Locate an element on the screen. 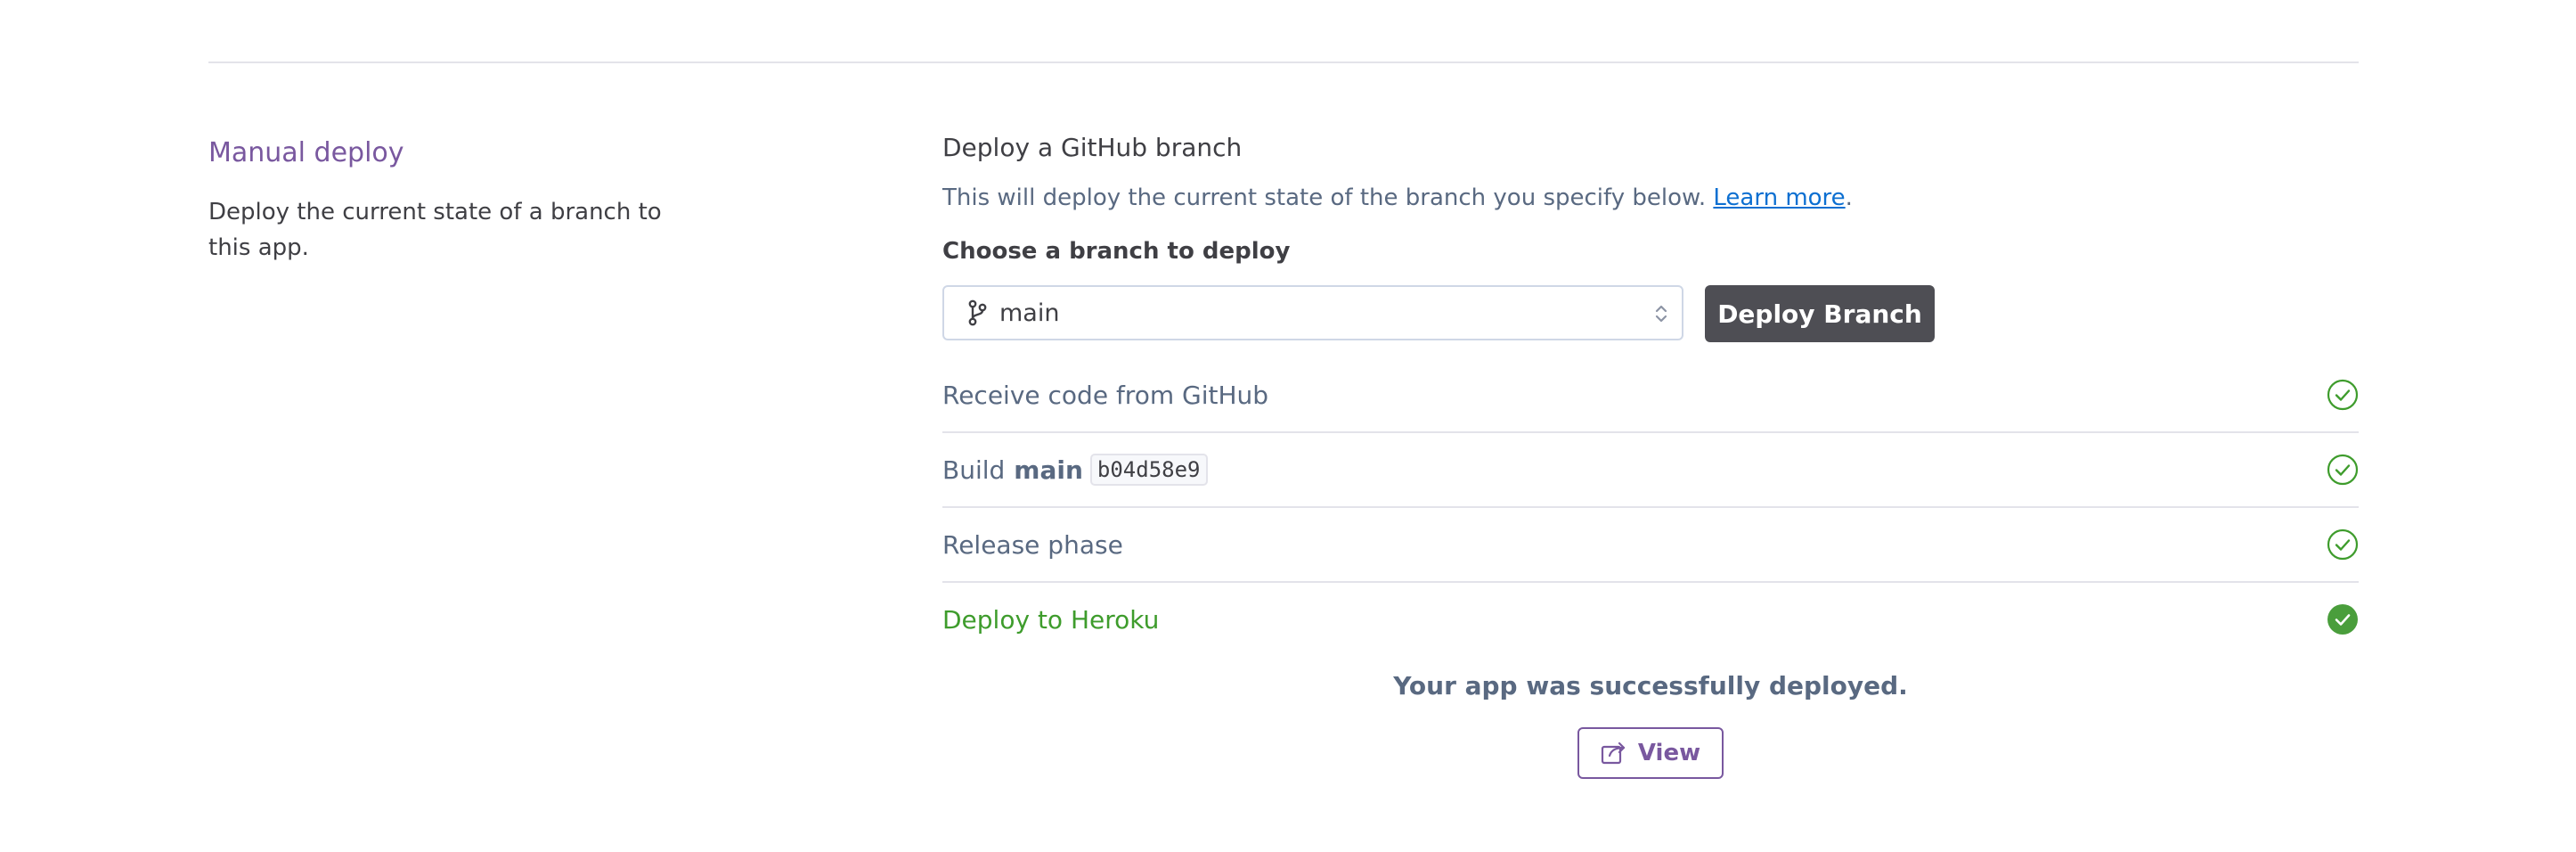 This screenshot has height=852, width=2576. branch-select-value: main is located at coordinates (1029, 313).